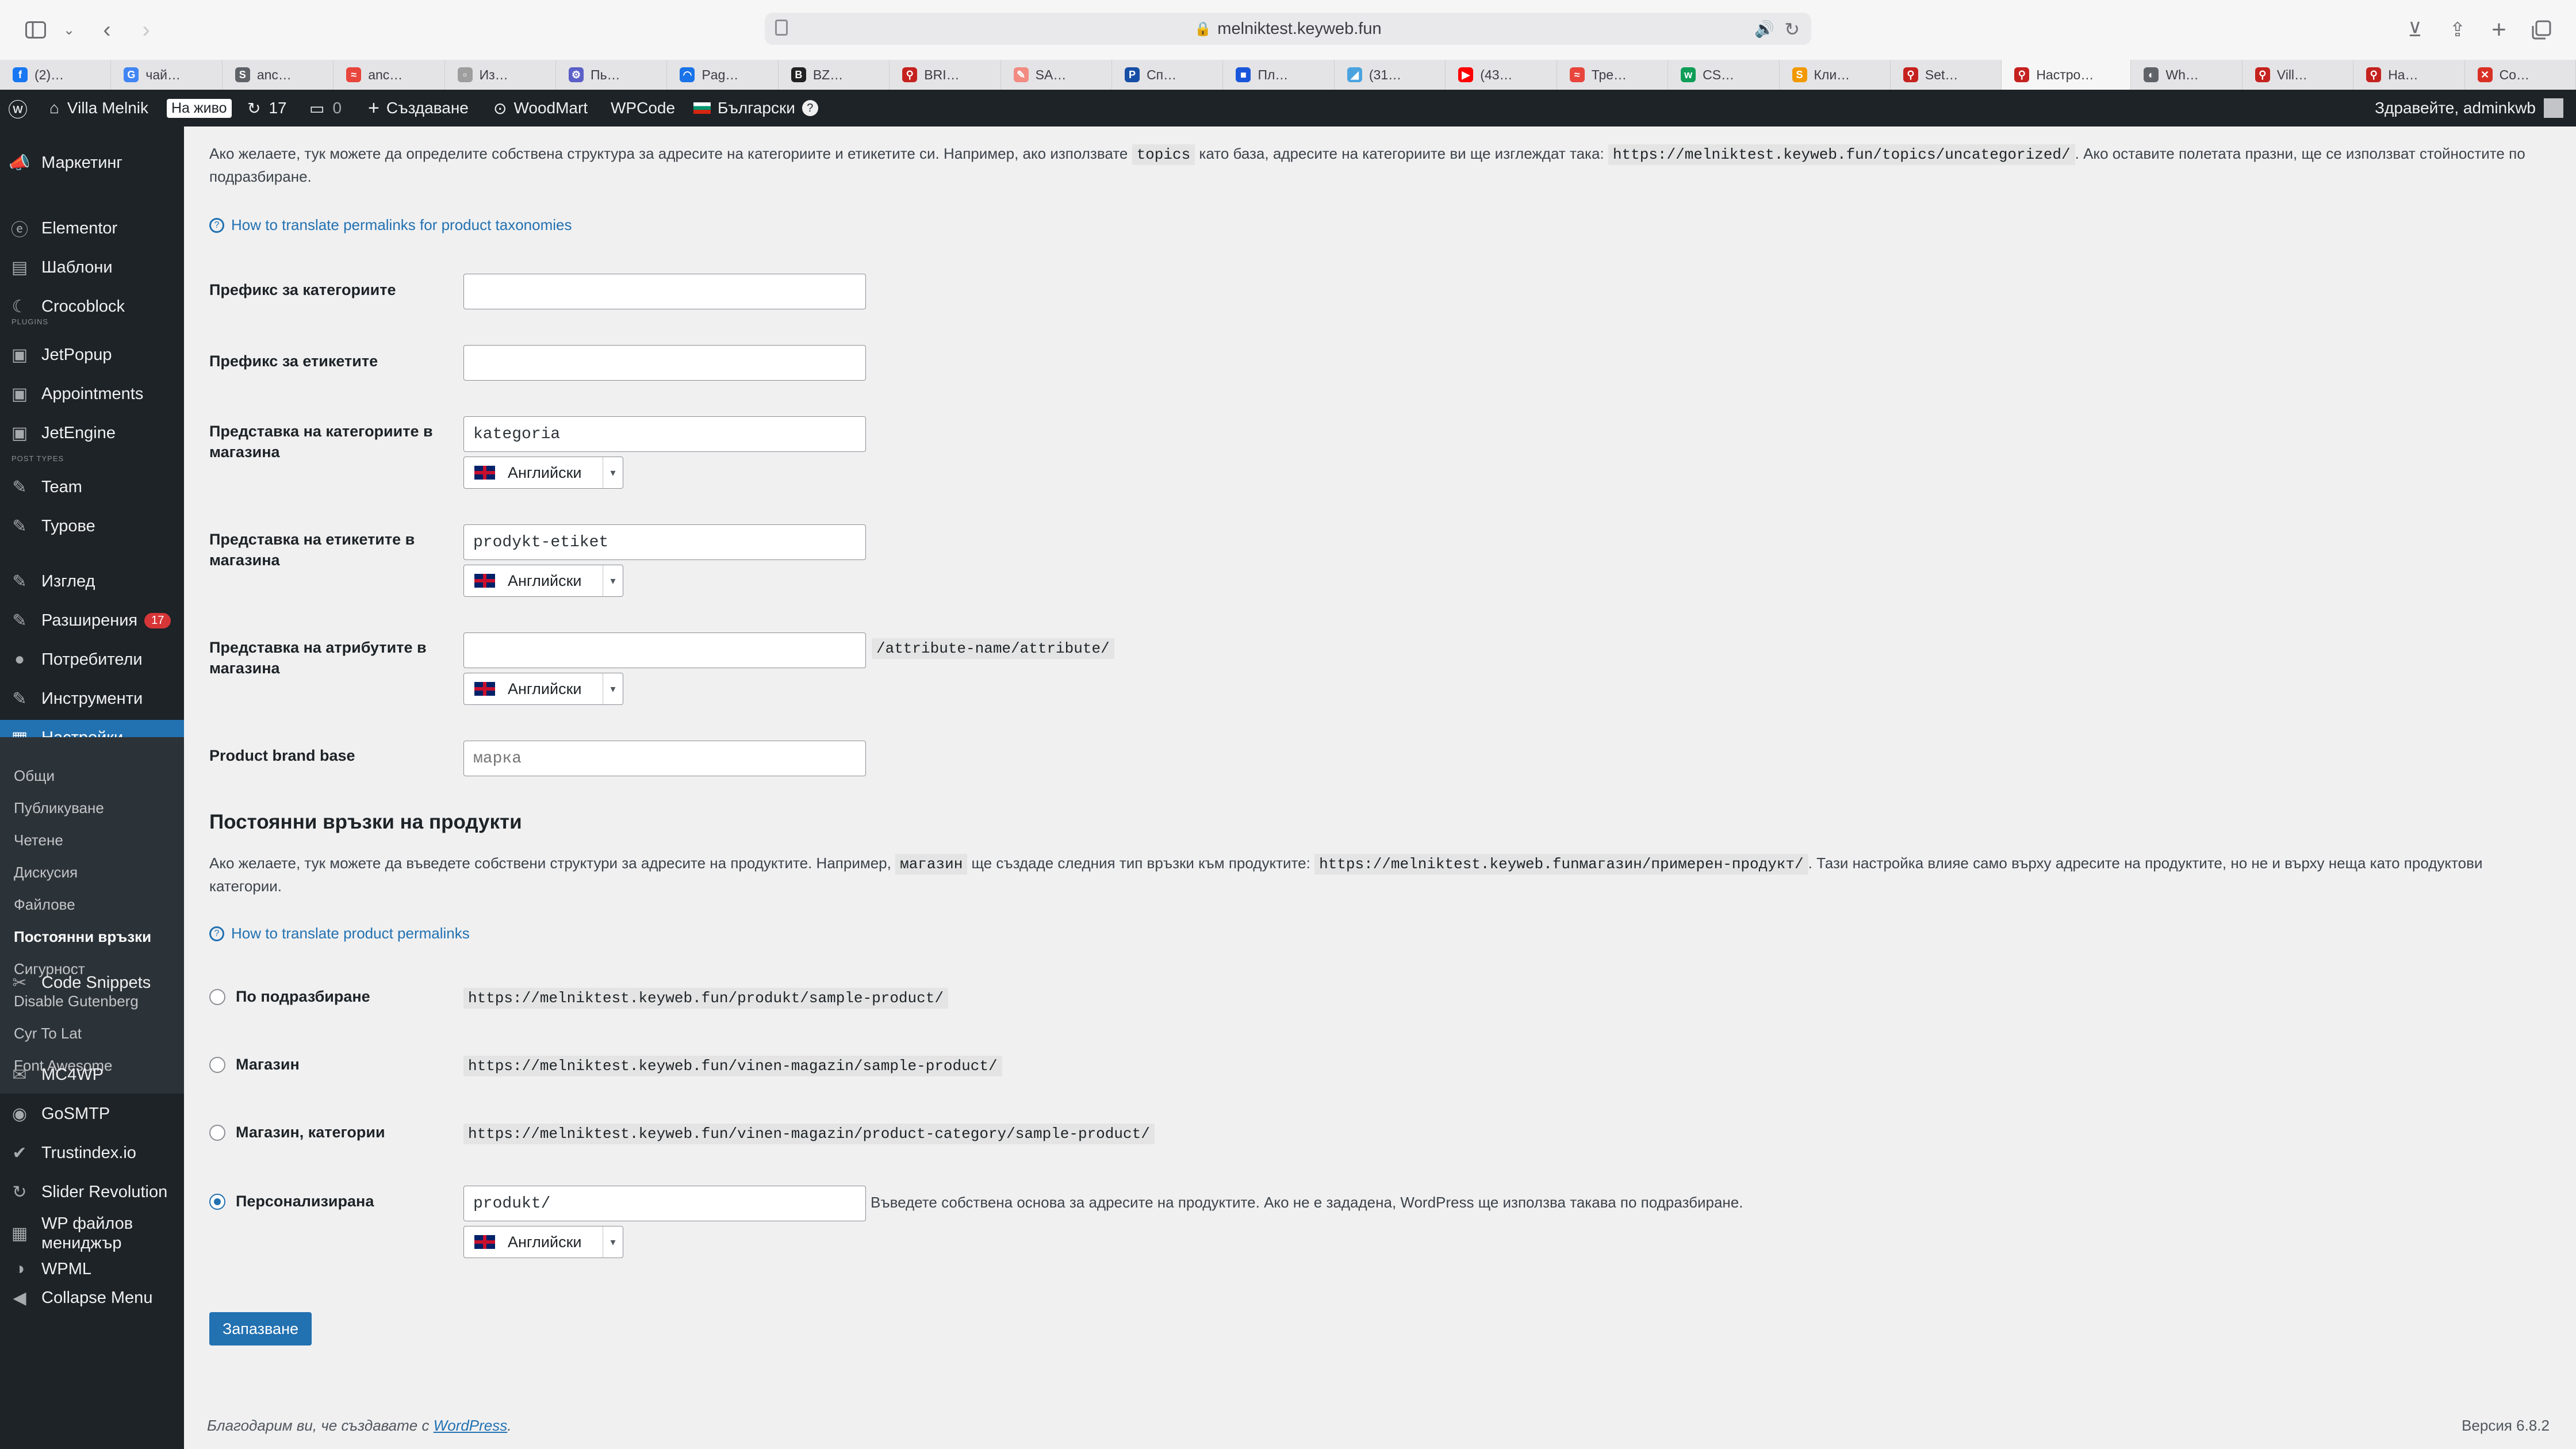 Image resolution: width=2576 pixels, height=1449 pixels. I want to click on back-icon: ‹, so click(107, 30).